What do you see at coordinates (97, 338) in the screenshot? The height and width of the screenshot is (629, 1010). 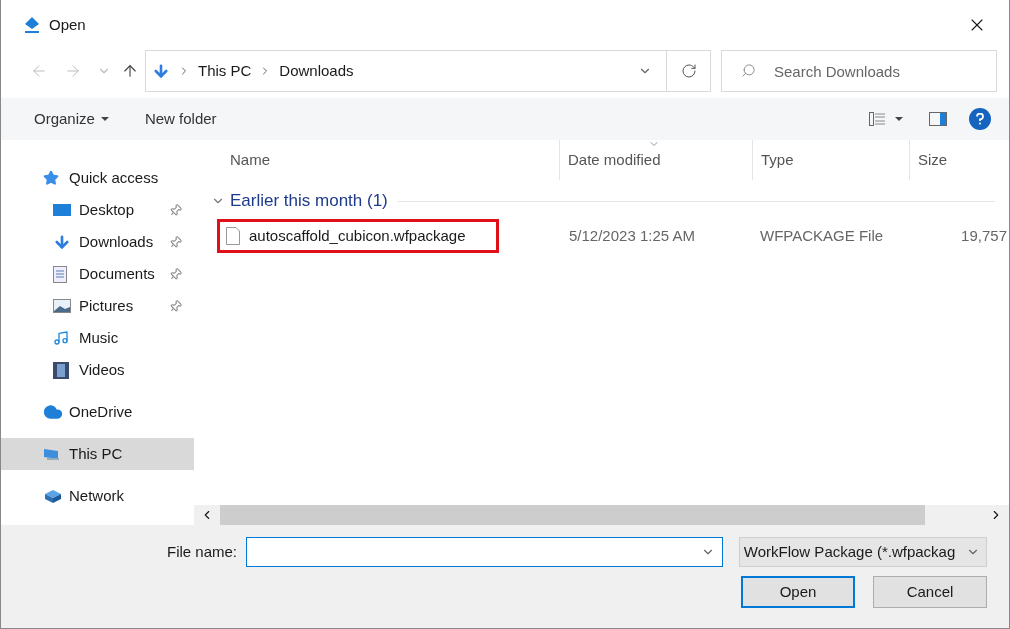 I see `nav-item: Music` at bounding box center [97, 338].